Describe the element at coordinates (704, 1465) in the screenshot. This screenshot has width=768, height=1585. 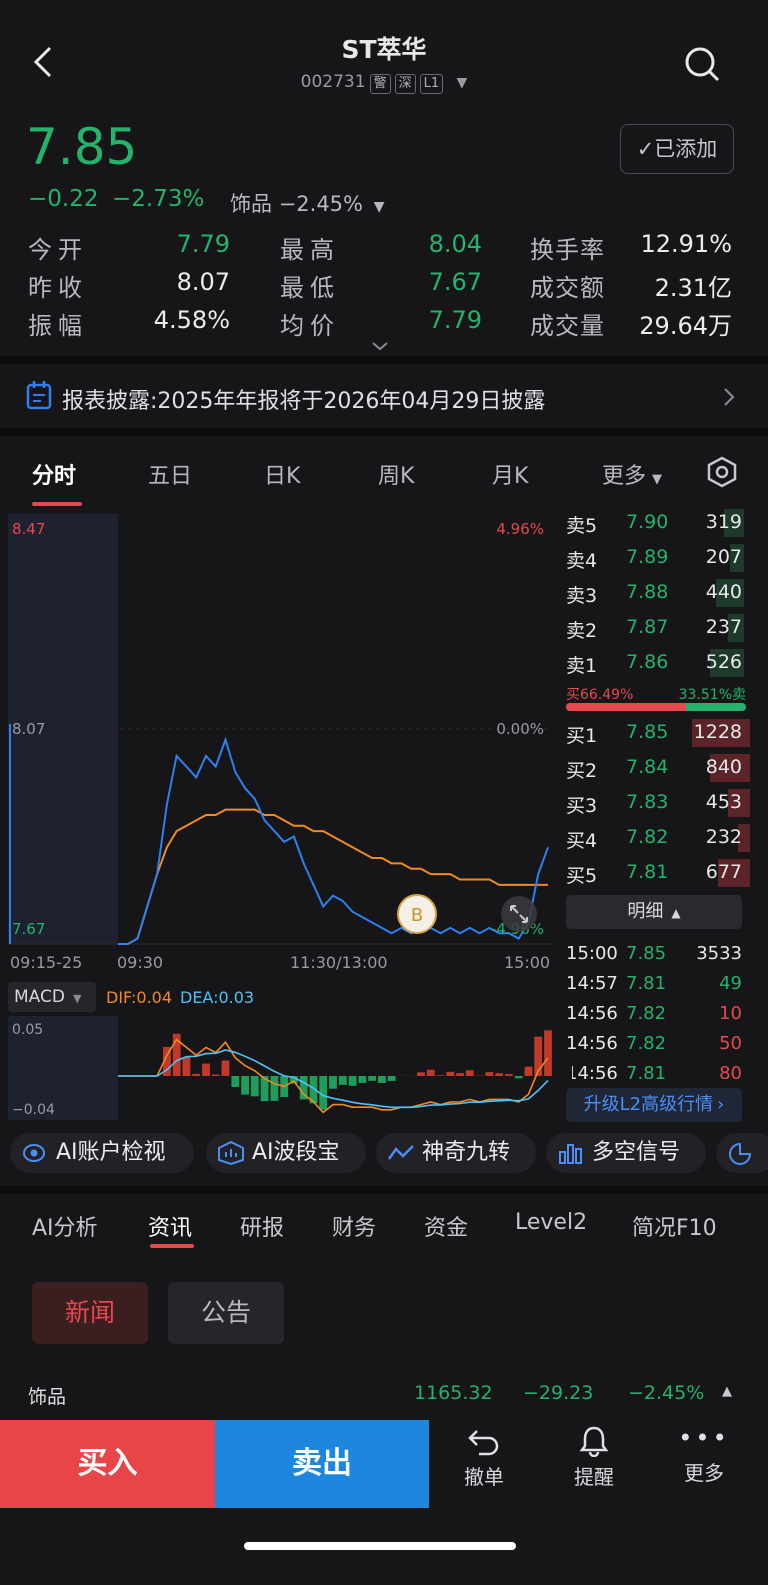
I see `more-button: ••• 更多` at that location.